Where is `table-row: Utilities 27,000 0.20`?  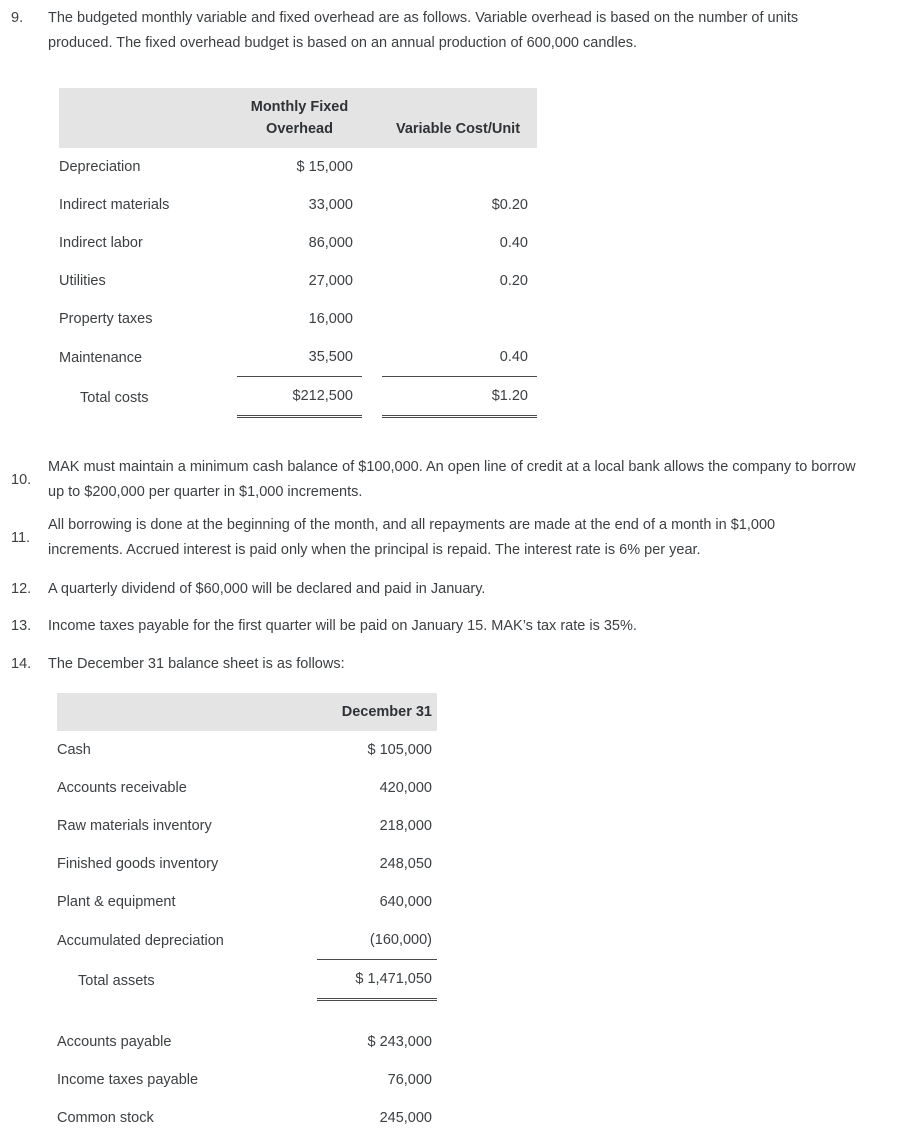 table-row: Utilities 27,000 0.20 is located at coordinates (298, 281).